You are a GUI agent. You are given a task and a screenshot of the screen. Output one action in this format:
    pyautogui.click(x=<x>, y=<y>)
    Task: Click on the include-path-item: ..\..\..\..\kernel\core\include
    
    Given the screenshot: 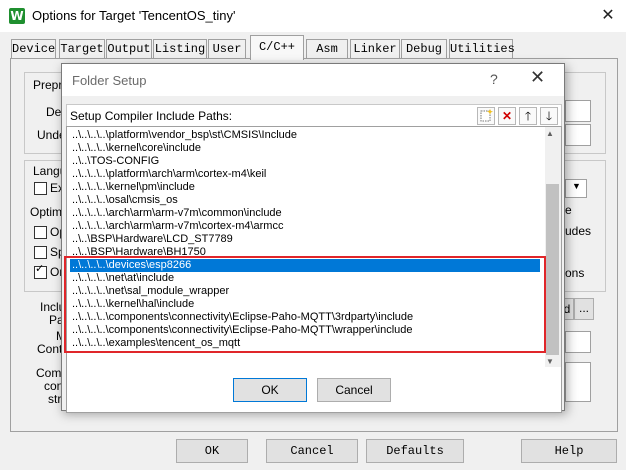 What is the action you would take?
    pyautogui.click(x=305, y=148)
    